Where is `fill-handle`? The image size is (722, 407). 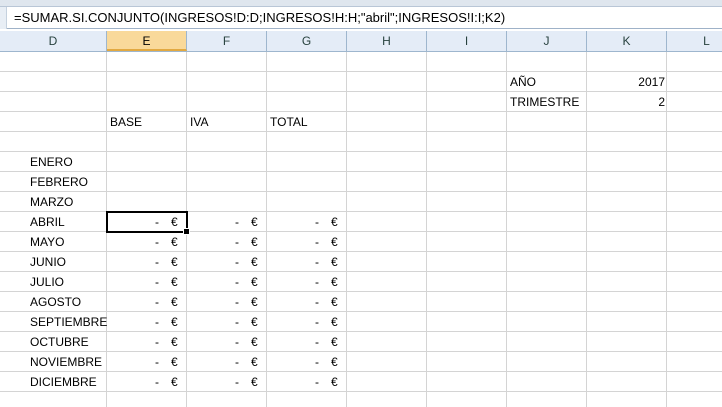
fill-handle is located at coordinates (186, 231).